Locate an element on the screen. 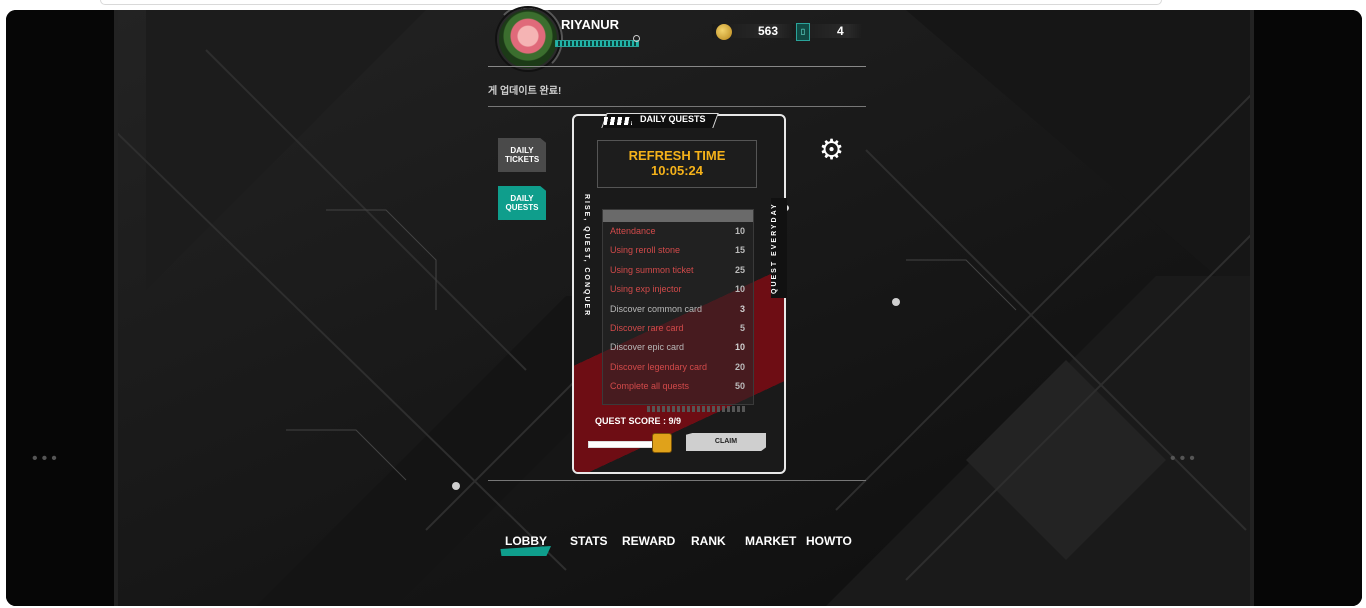 The image size is (1366, 608). quest-points: 5 is located at coordinates (742, 327).